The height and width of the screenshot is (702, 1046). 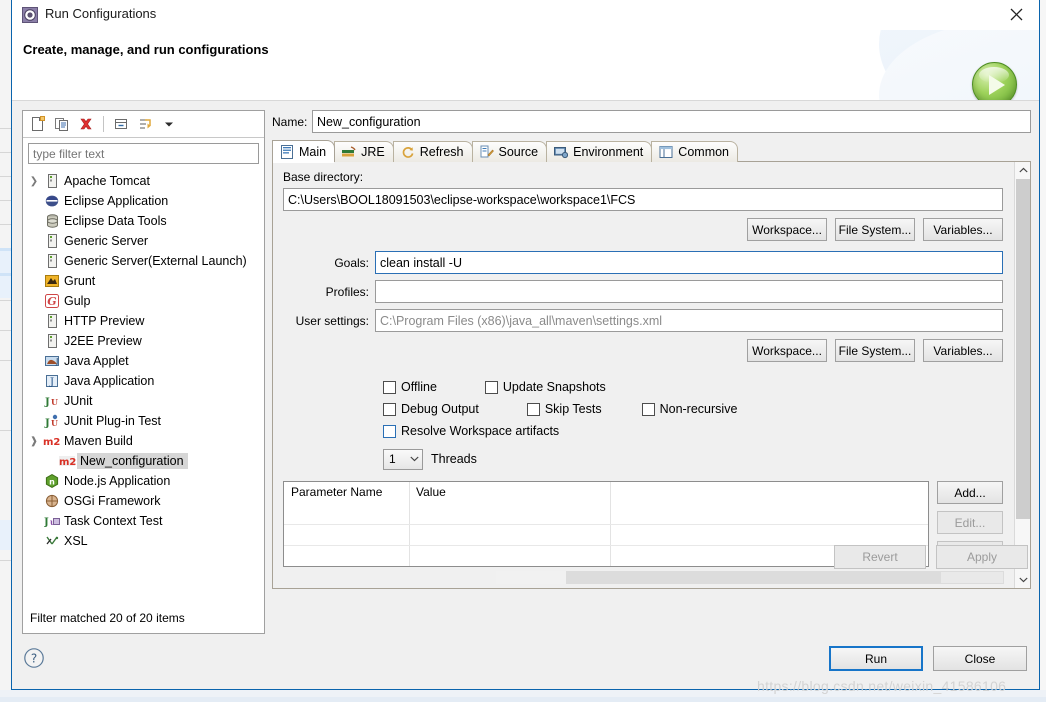 I want to click on tree-item-java-applet: J Java Applet, so click(x=143, y=361).